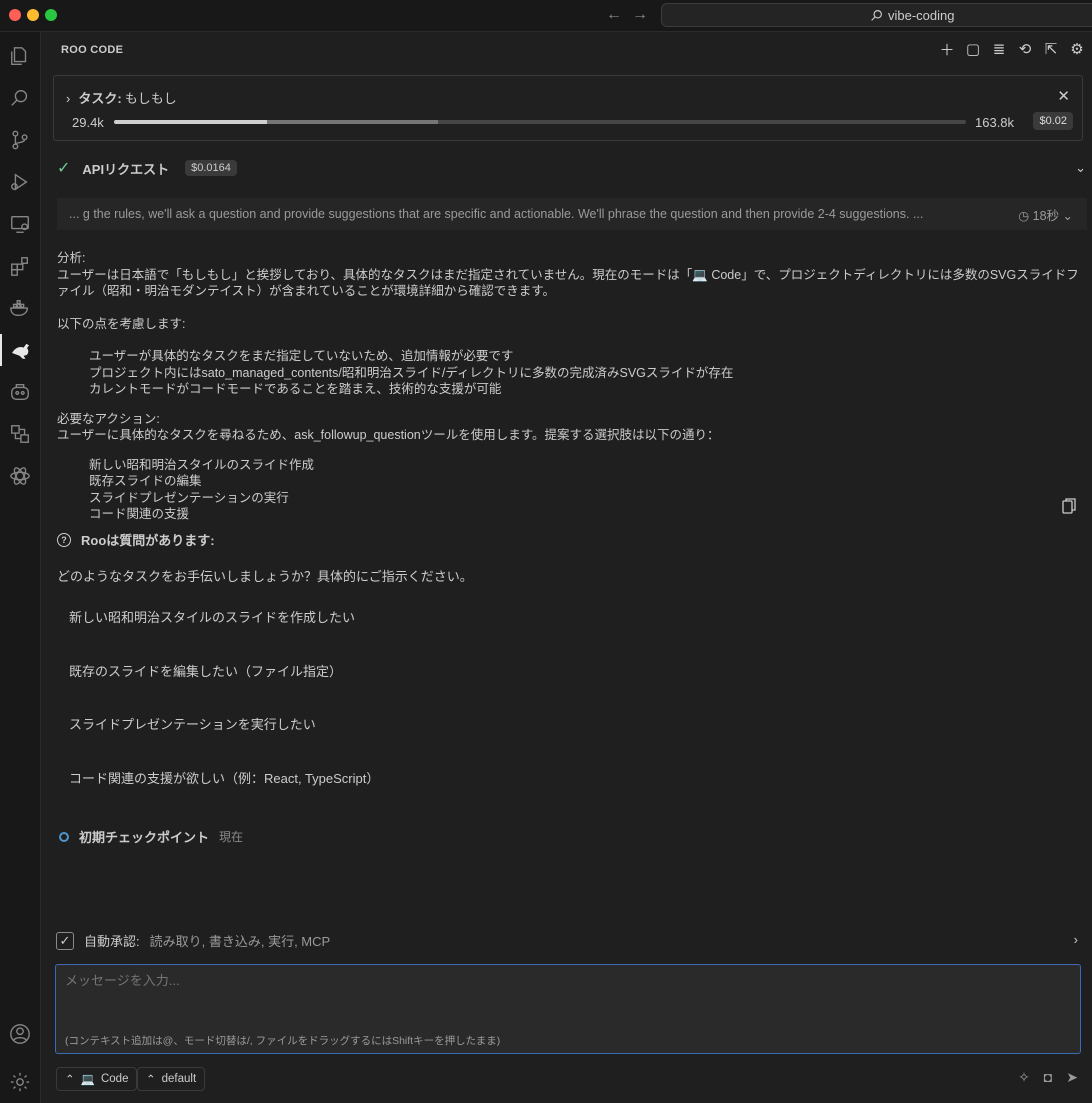  I want to click on list-item: ユーザーが具体的なタスクをまだ指定していないため、追加情報が必要です, so click(301, 356).